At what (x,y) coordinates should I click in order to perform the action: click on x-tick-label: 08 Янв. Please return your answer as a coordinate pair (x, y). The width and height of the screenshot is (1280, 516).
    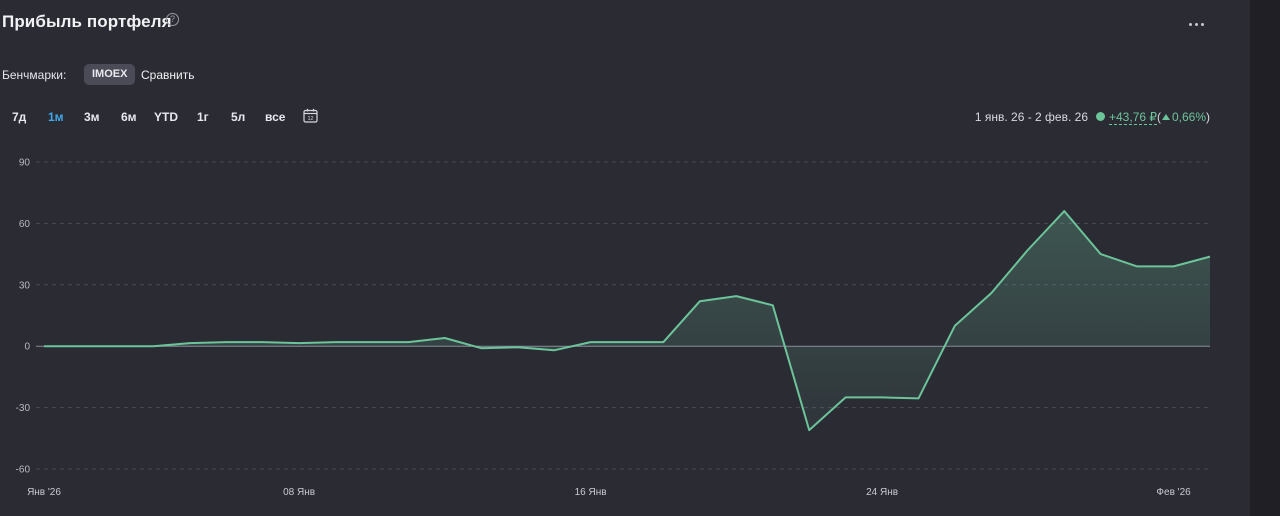
    Looking at the image, I should click on (299, 492).